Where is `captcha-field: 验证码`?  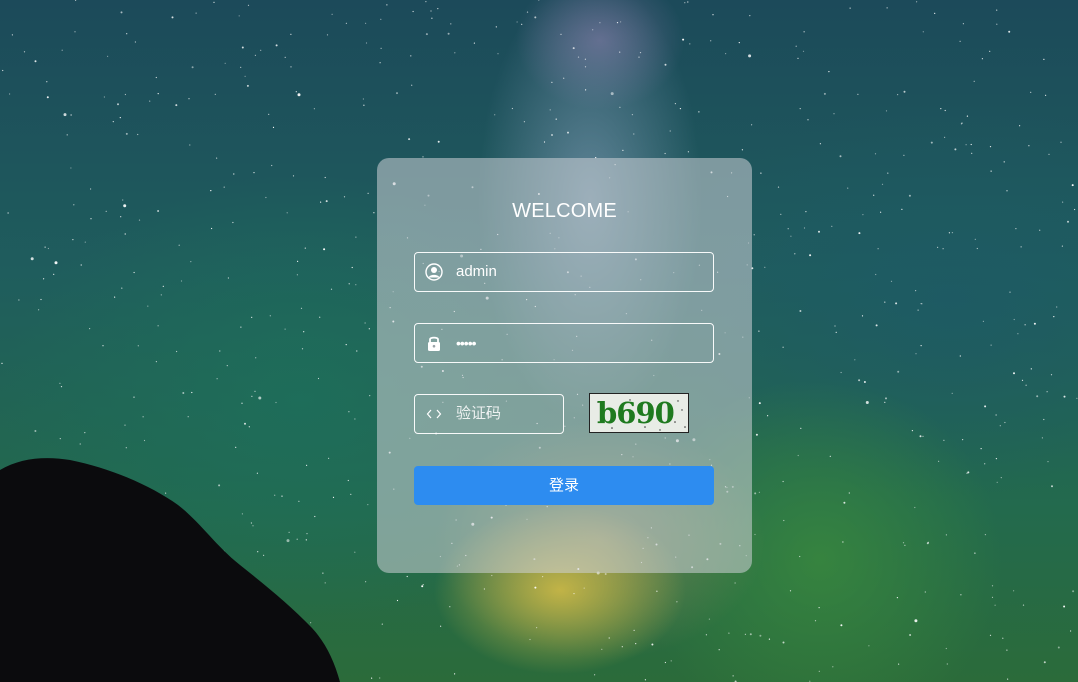
captcha-field: 验证码 is located at coordinates (489, 414).